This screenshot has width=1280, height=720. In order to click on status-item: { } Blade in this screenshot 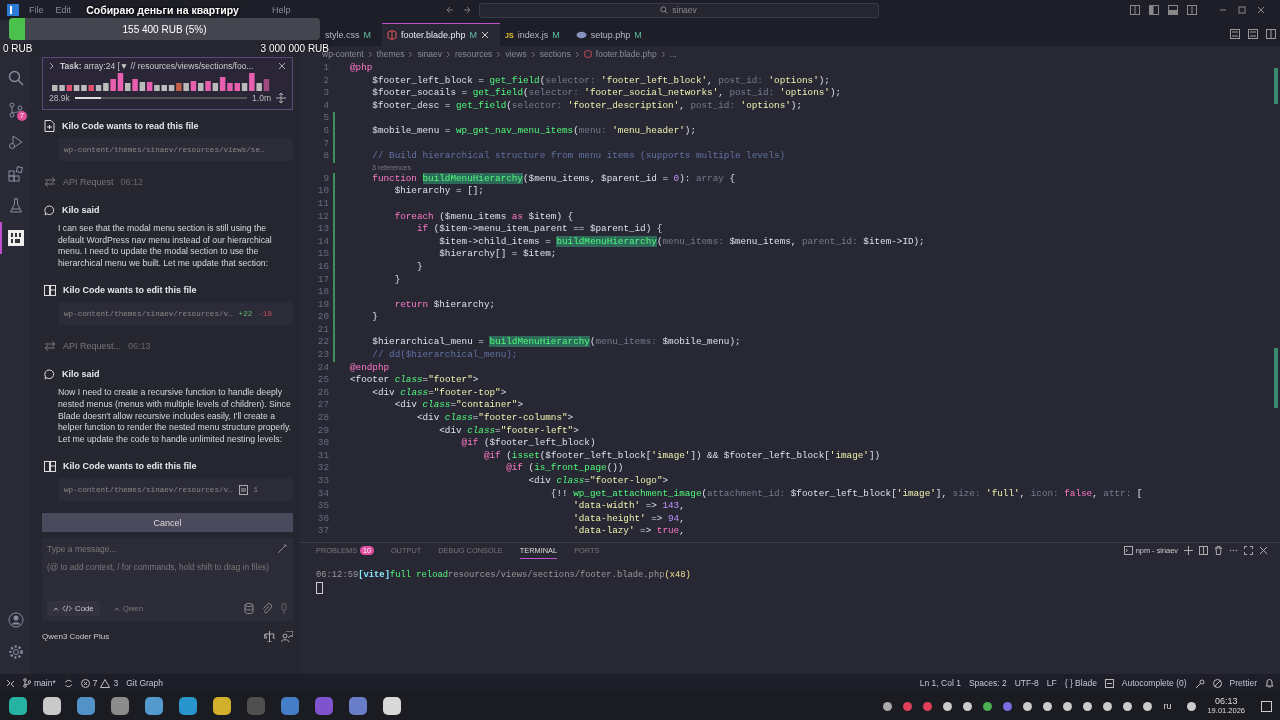, I will do `click(1080, 683)`.